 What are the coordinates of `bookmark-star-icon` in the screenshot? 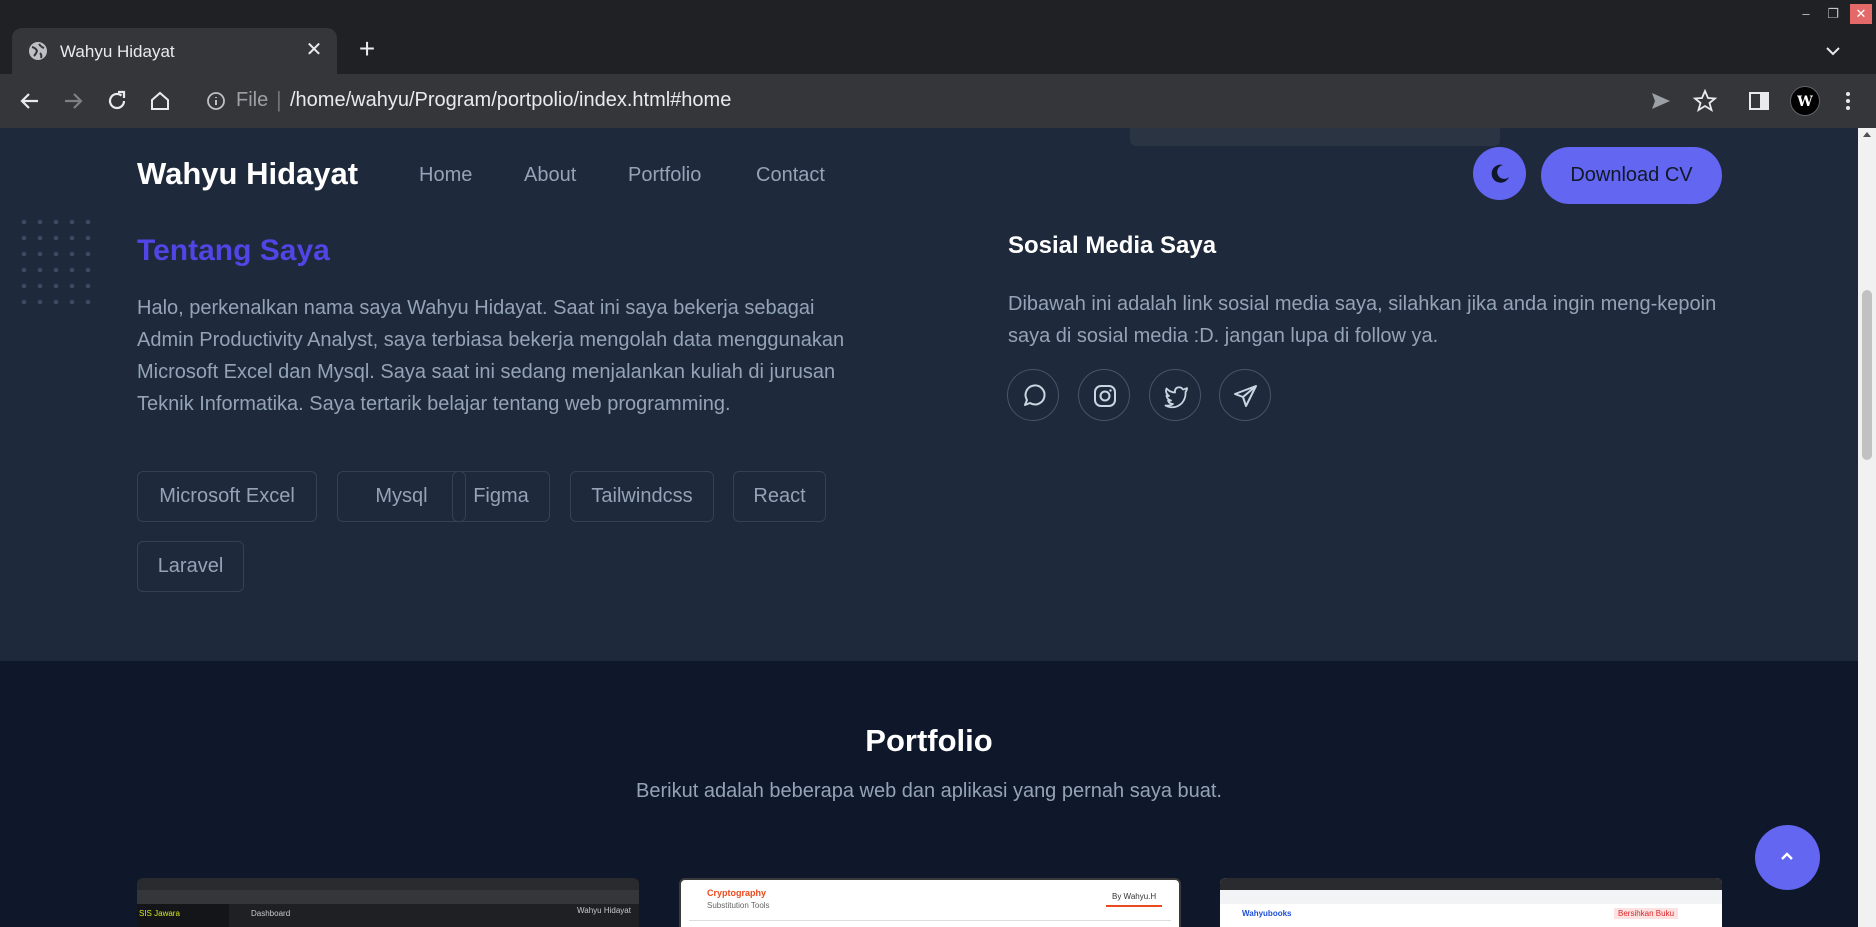 It's located at (1705, 101).